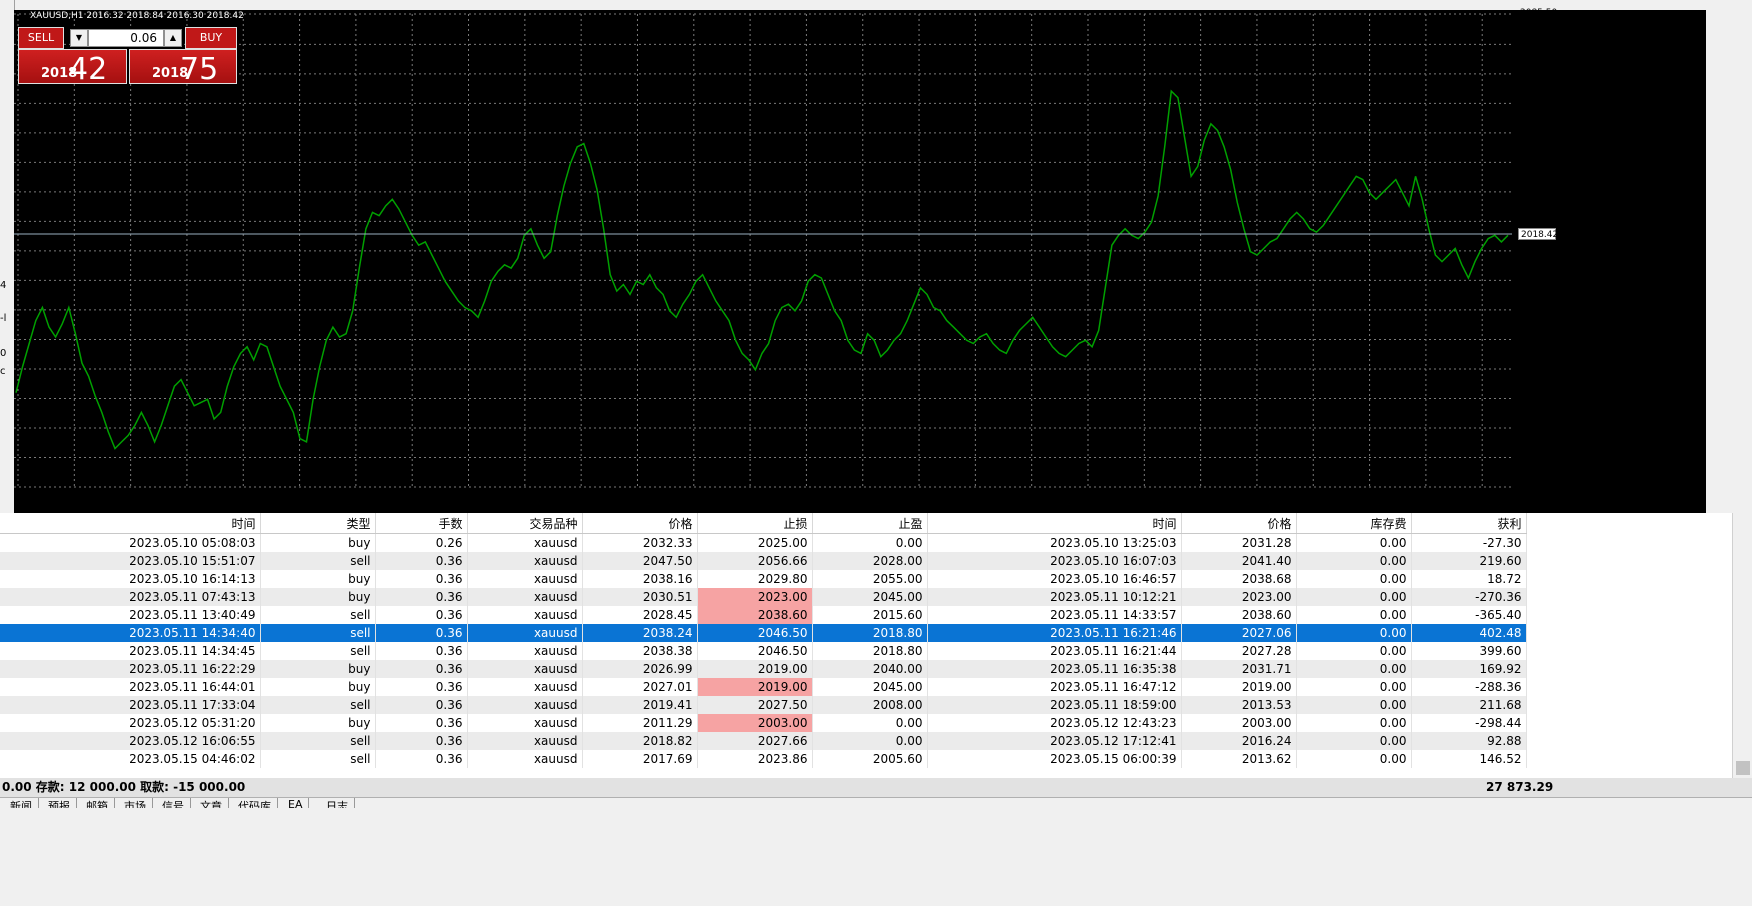 This screenshot has height=906, width=1752. I want to click on y-tick-label: 2058.25, so click(1539, 102).